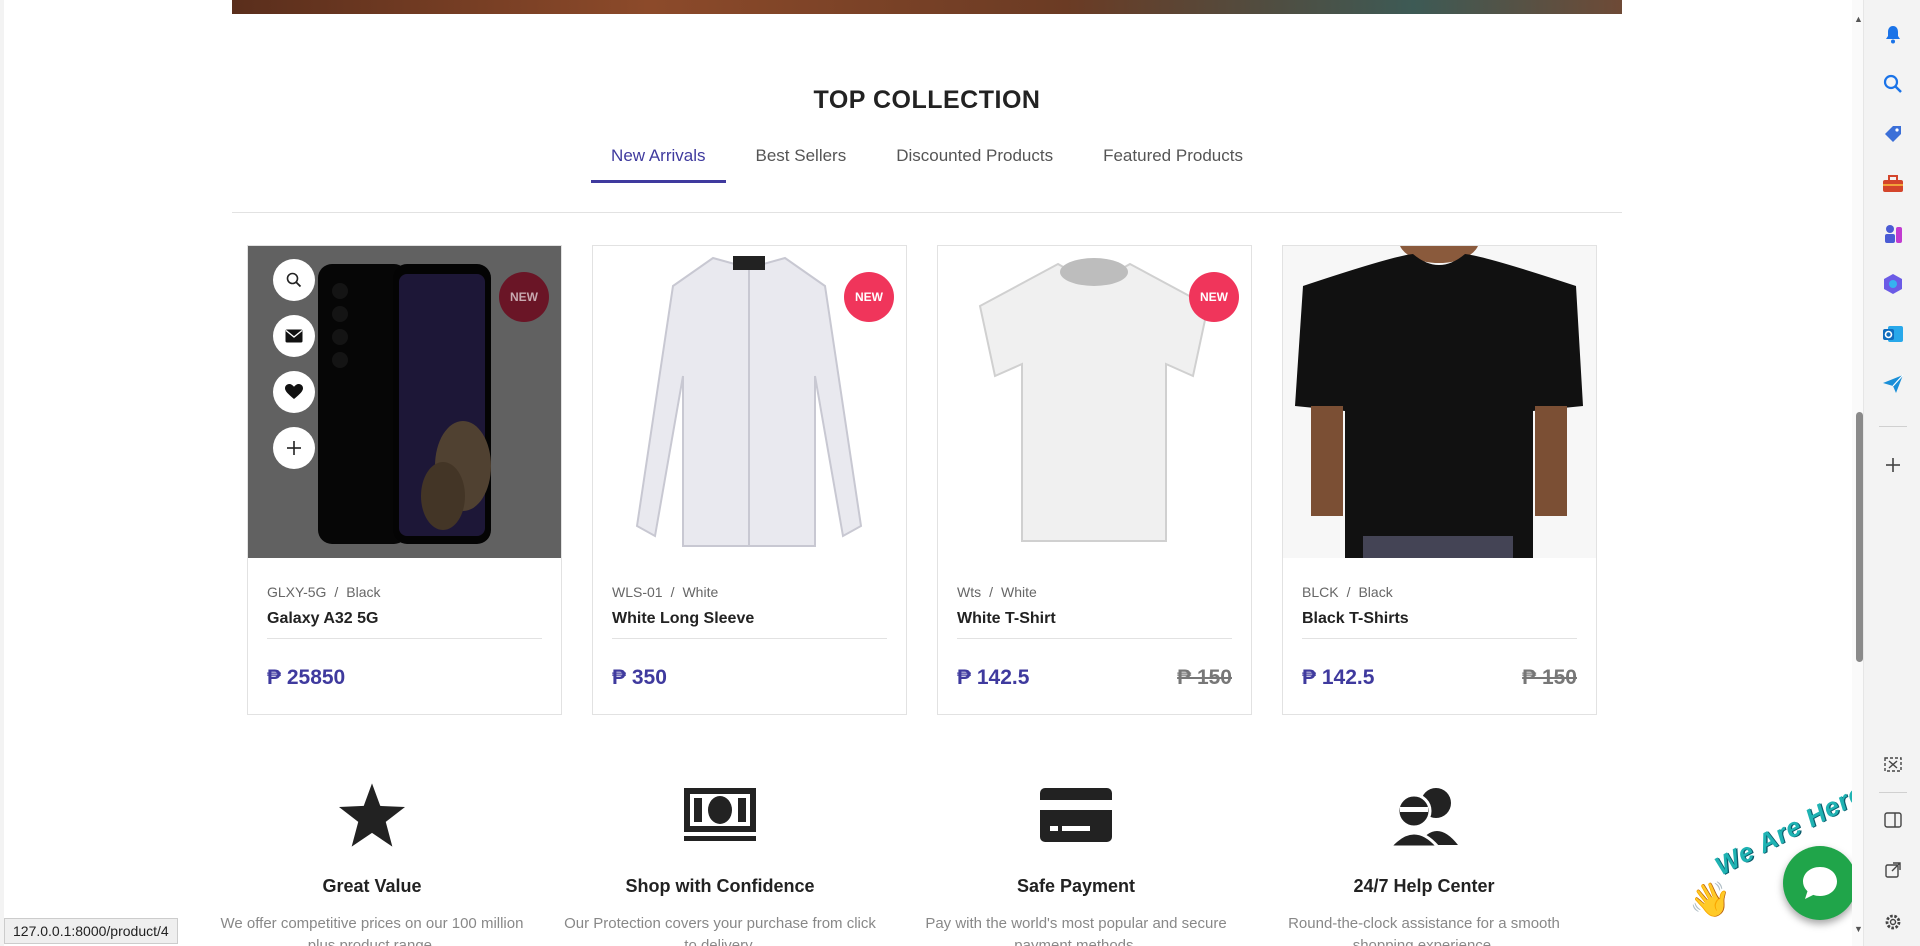 The image size is (1920, 946). I want to click on shopping-tag-icon, so click(1893, 134).